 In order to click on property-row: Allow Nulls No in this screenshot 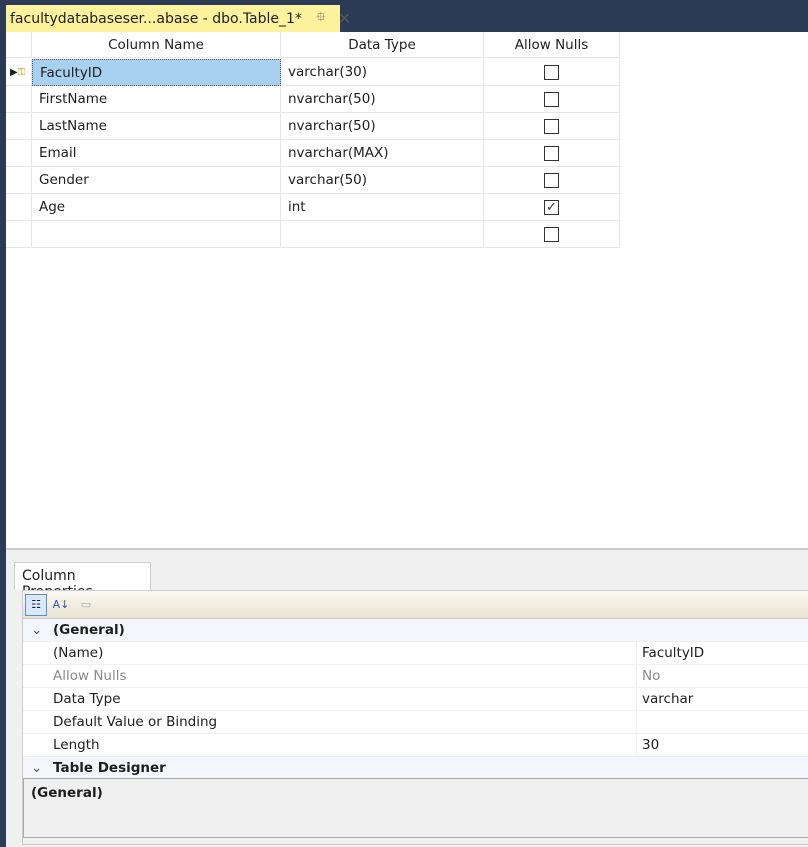, I will do `click(415, 676)`.